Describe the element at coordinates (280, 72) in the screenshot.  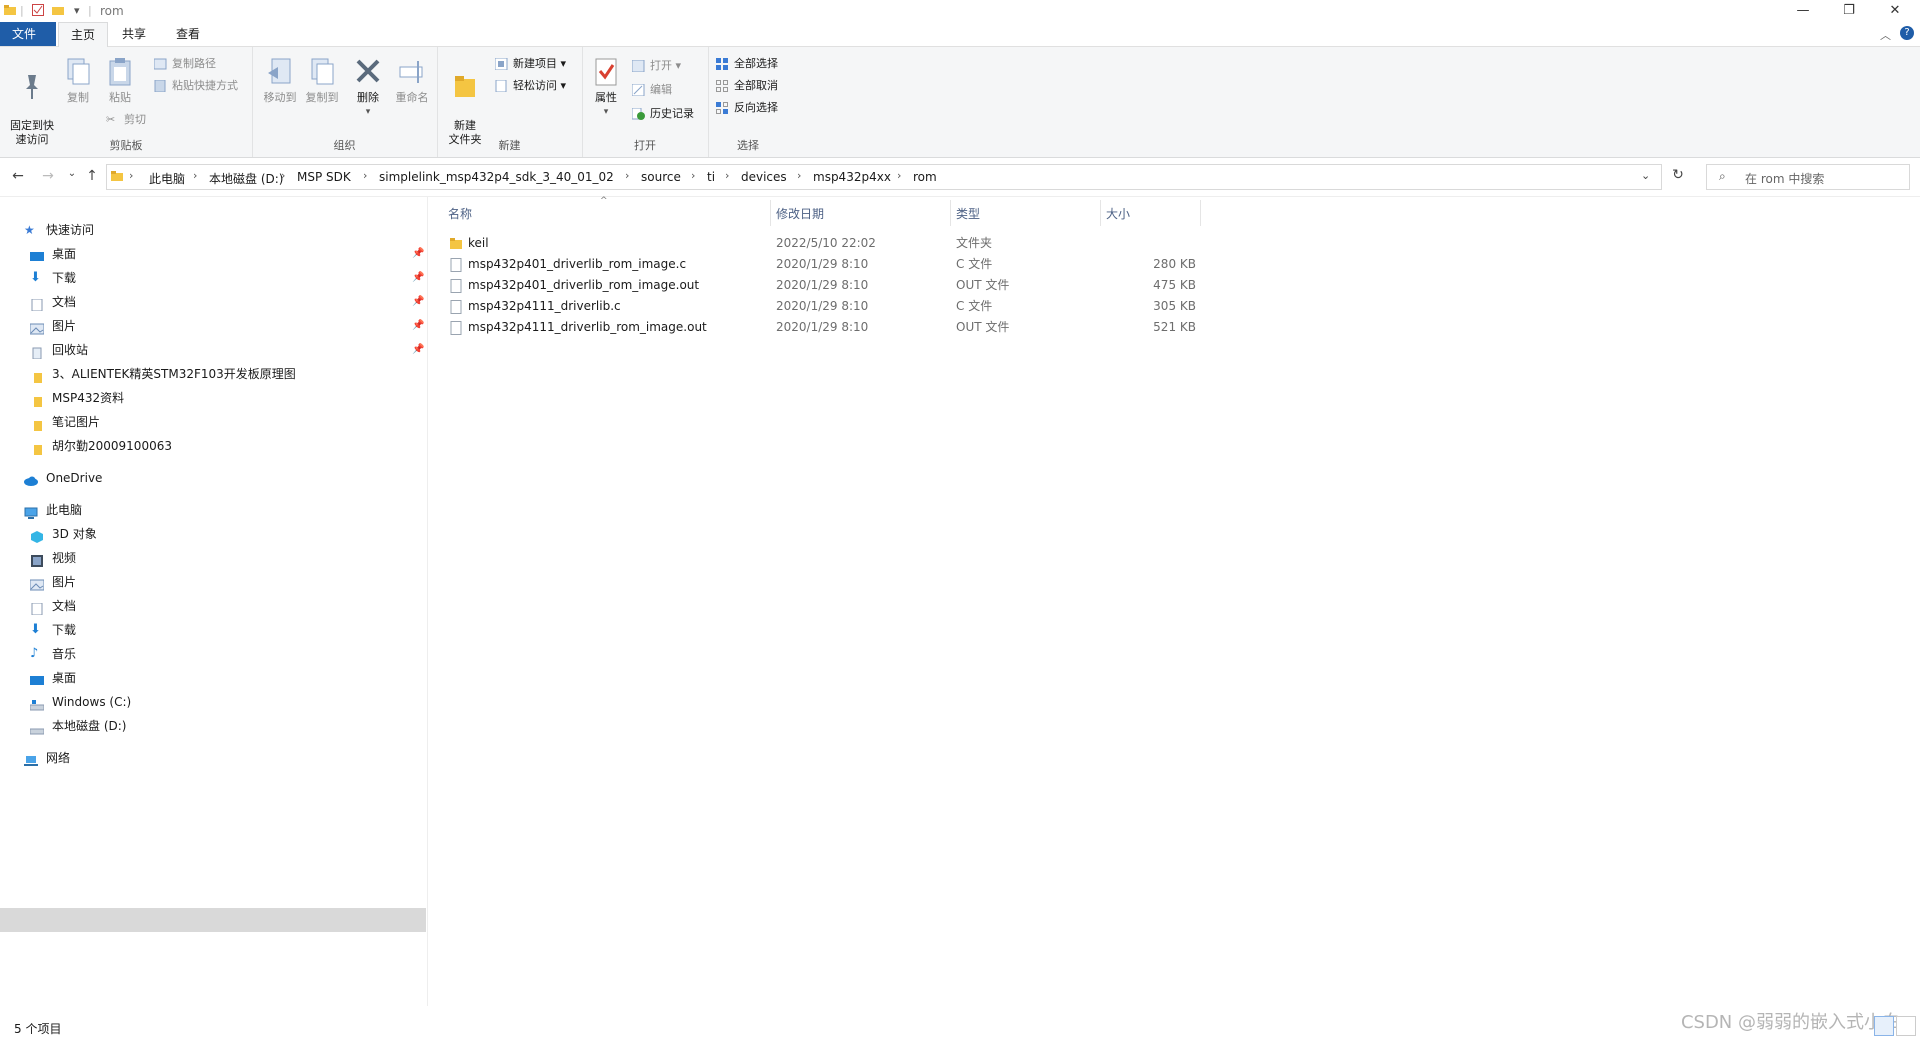
I see `move-to-icon` at that location.